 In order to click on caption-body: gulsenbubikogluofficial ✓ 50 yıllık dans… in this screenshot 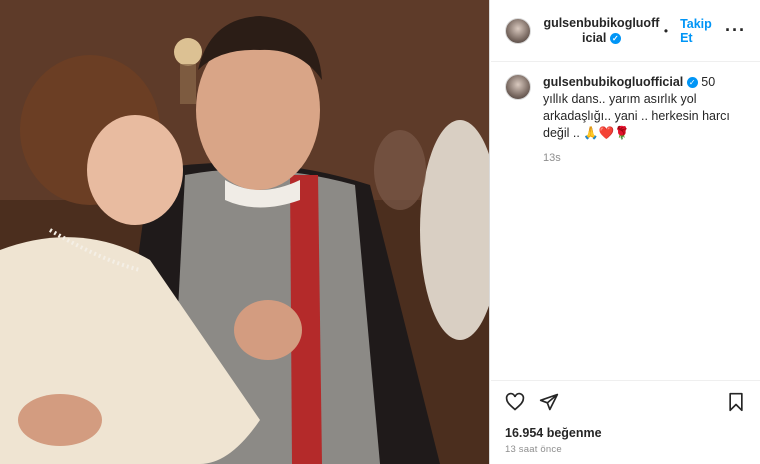, I will do `click(643, 120)`.